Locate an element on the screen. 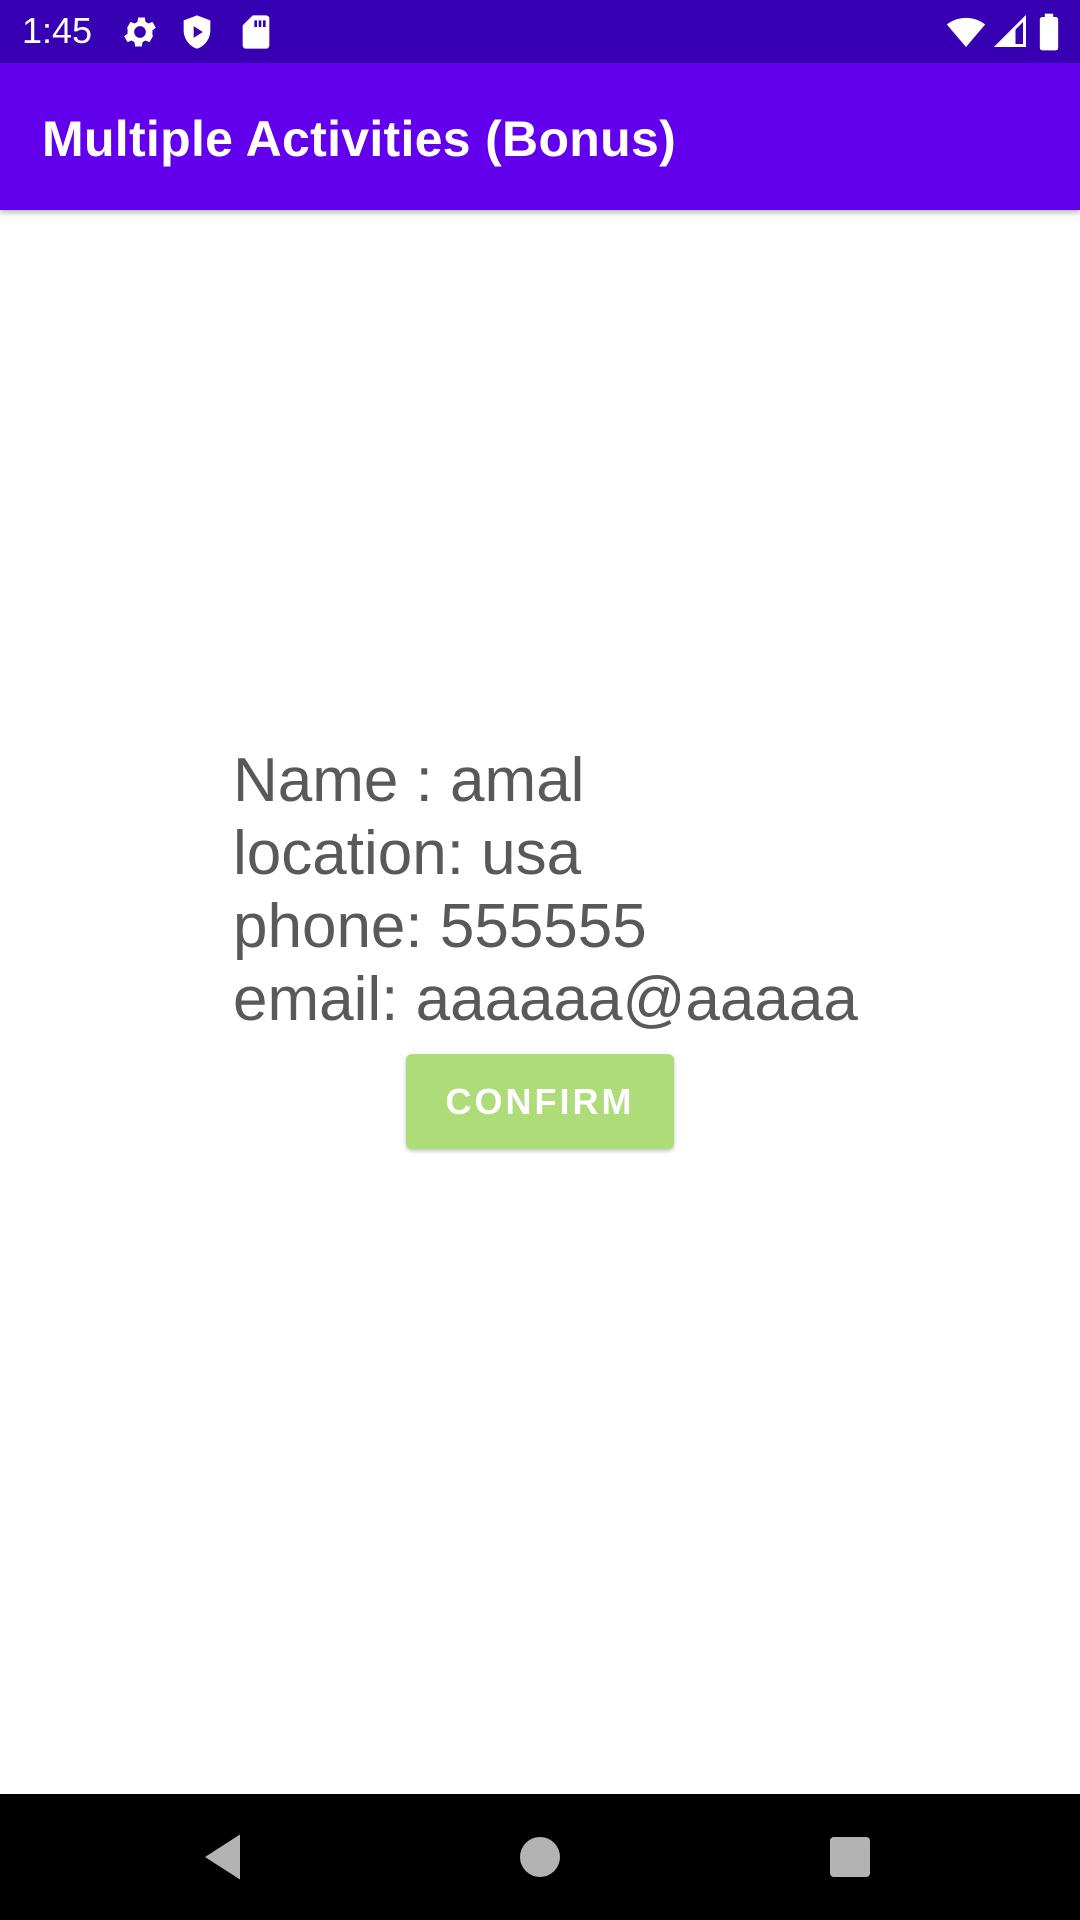 The height and width of the screenshot is (1920, 1080). wifi-icon is located at coordinates (966, 32).